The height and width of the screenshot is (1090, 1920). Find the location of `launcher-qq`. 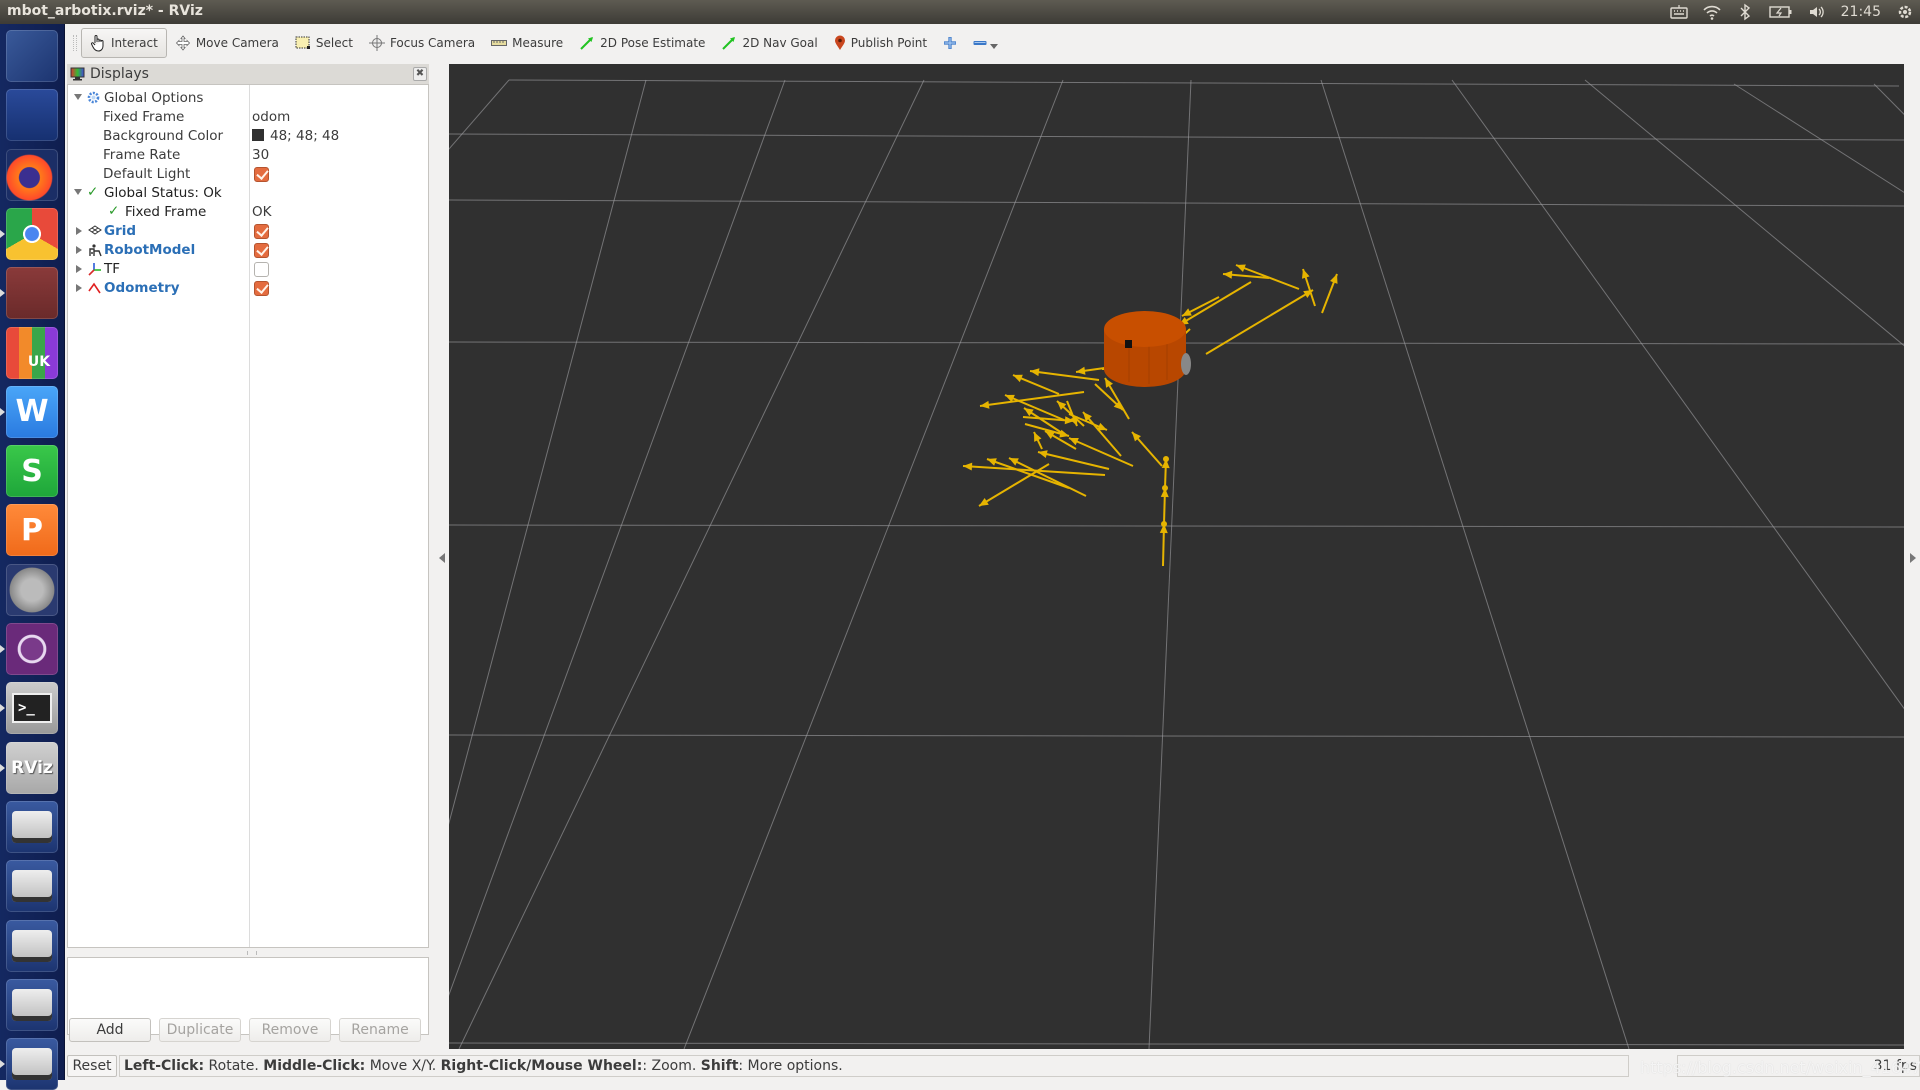

launcher-qq is located at coordinates (32, 115).